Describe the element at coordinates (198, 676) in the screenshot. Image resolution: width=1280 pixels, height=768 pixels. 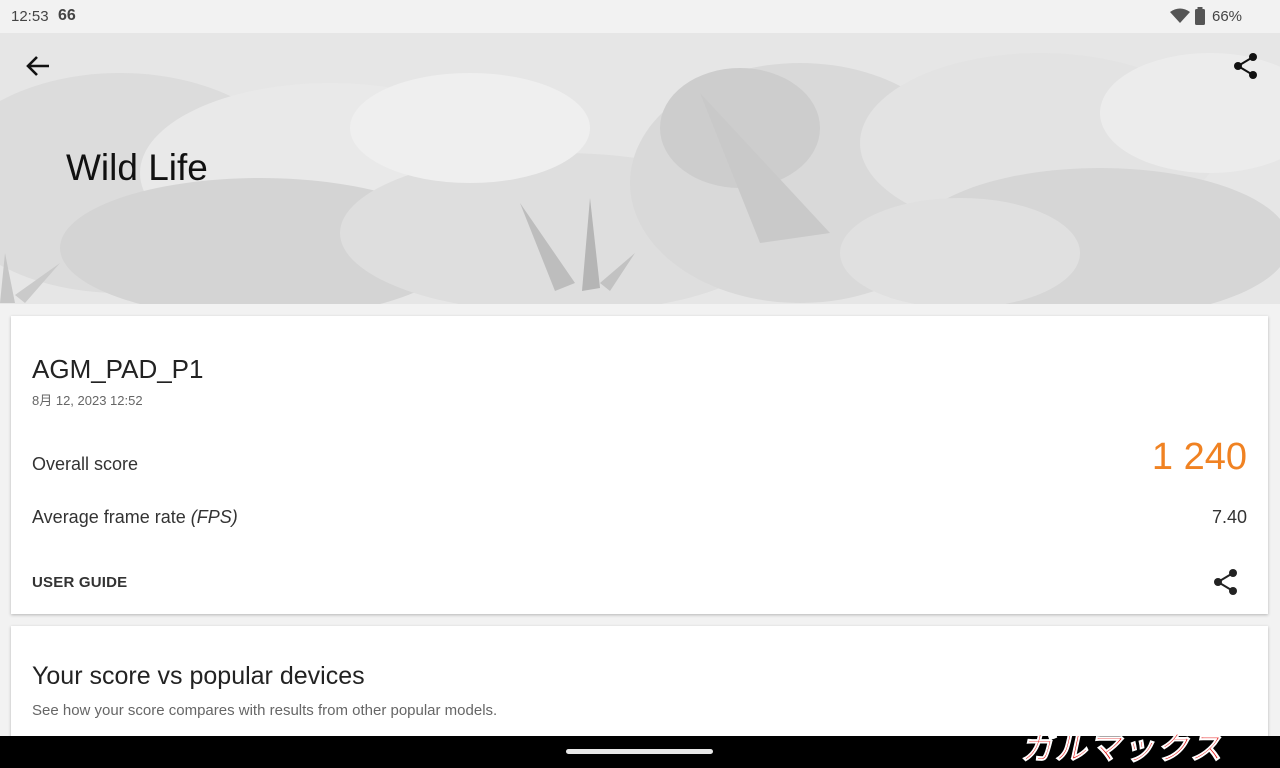
I see `compare-title: Your score vs popular devices` at that location.